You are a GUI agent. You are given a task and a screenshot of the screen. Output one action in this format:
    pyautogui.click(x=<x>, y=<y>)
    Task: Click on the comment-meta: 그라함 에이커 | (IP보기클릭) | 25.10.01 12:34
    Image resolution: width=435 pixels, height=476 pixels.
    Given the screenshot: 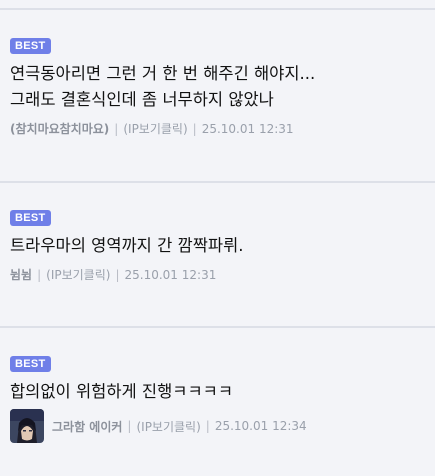 What is the action you would take?
    pyautogui.click(x=217, y=426)
    